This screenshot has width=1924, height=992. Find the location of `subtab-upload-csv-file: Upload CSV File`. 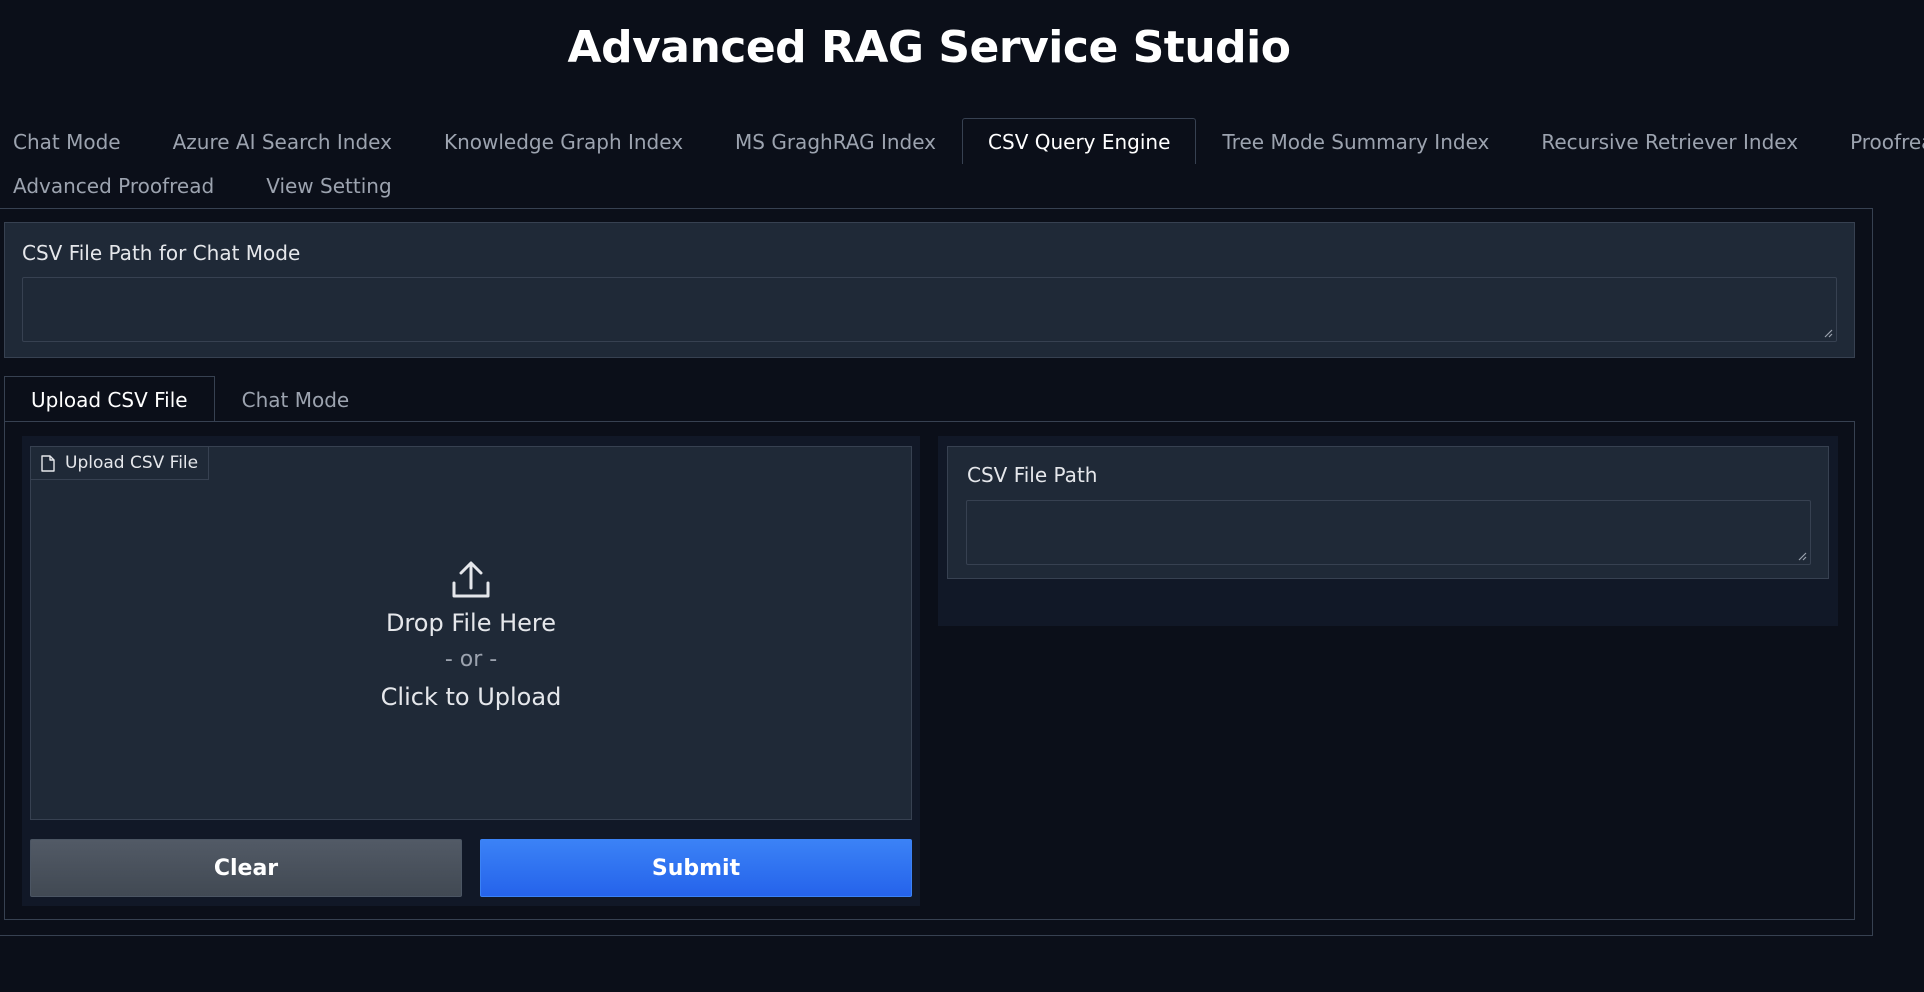

subtab-upload-csv-file: Upload CSV File is located at coordinates (109, 399).